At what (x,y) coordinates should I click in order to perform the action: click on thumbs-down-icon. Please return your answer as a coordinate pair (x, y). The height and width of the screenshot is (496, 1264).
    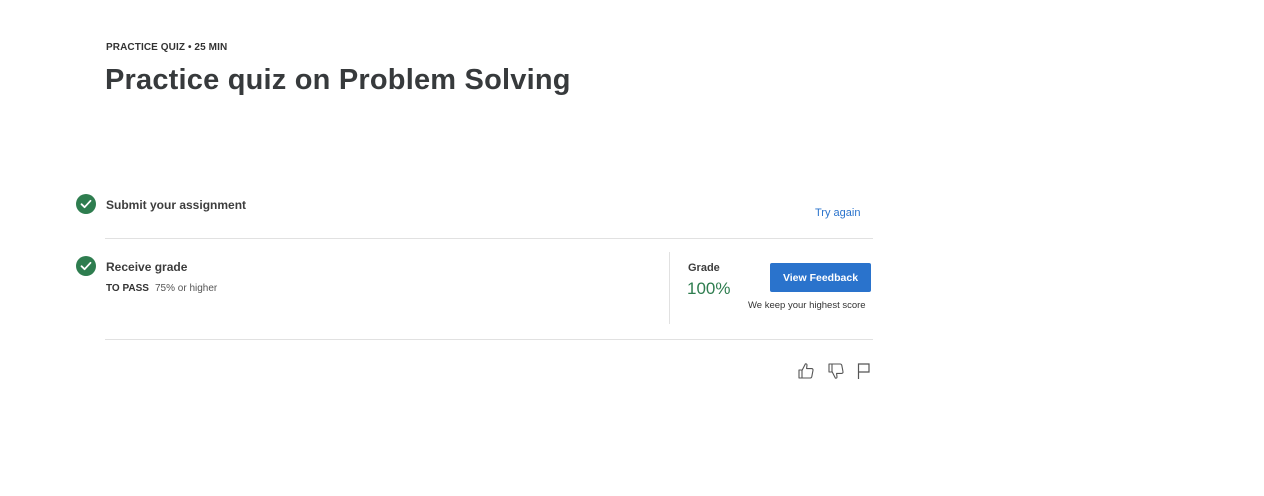
    Looking at the image, I should click on (836, 371).